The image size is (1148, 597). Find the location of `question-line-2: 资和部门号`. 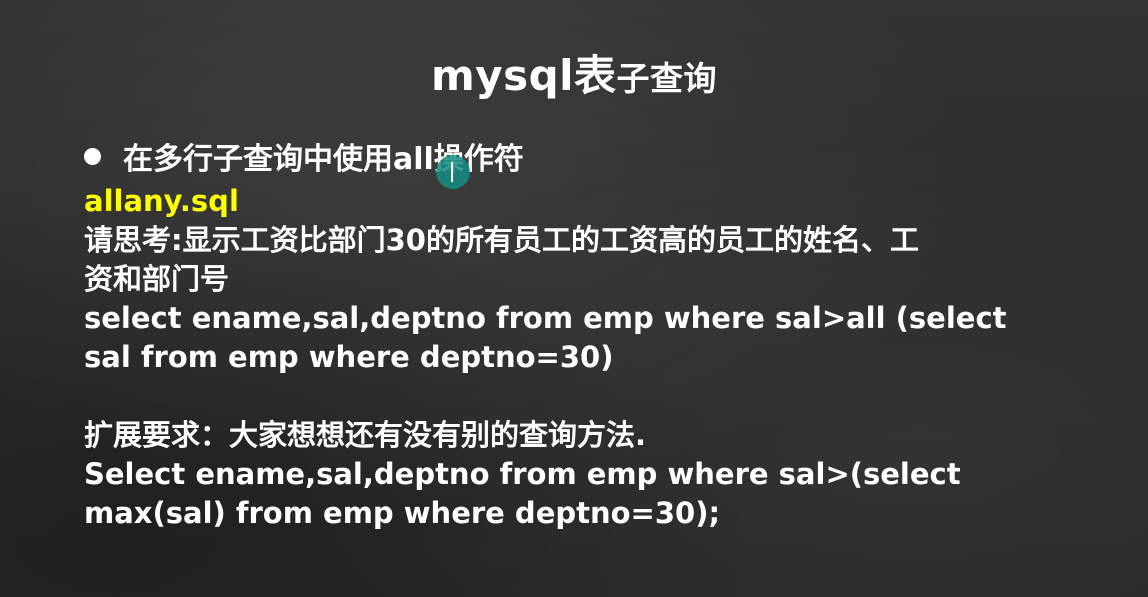

question-line-2: 资和部门号 is located at coordinates (157, 279).